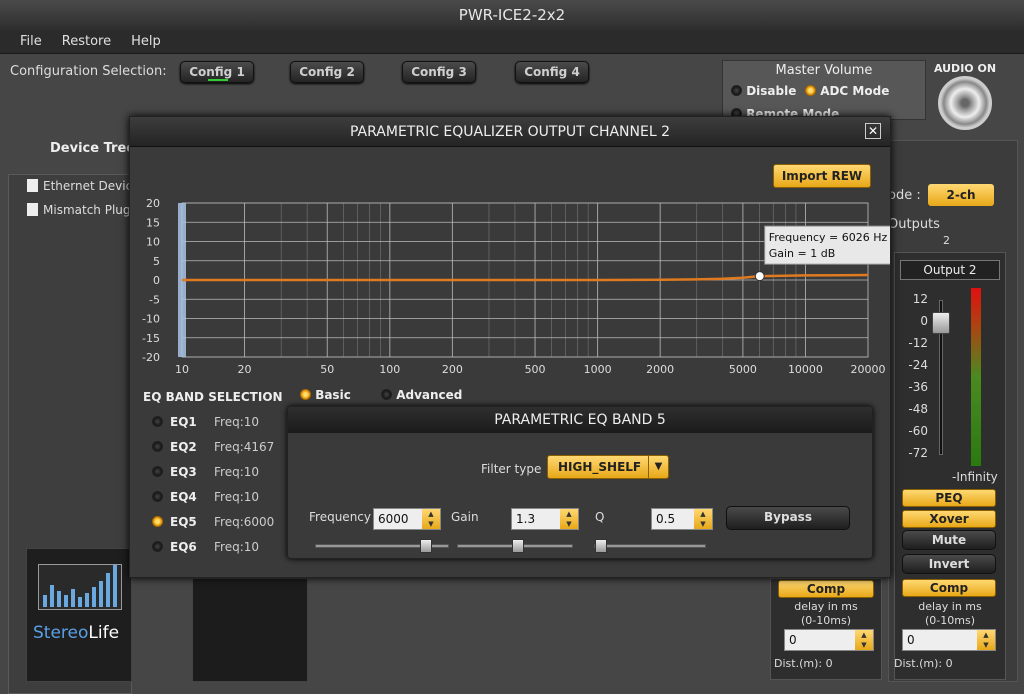  I want to click on ch1-delay-range: (0-10ms), so click(826, 620).